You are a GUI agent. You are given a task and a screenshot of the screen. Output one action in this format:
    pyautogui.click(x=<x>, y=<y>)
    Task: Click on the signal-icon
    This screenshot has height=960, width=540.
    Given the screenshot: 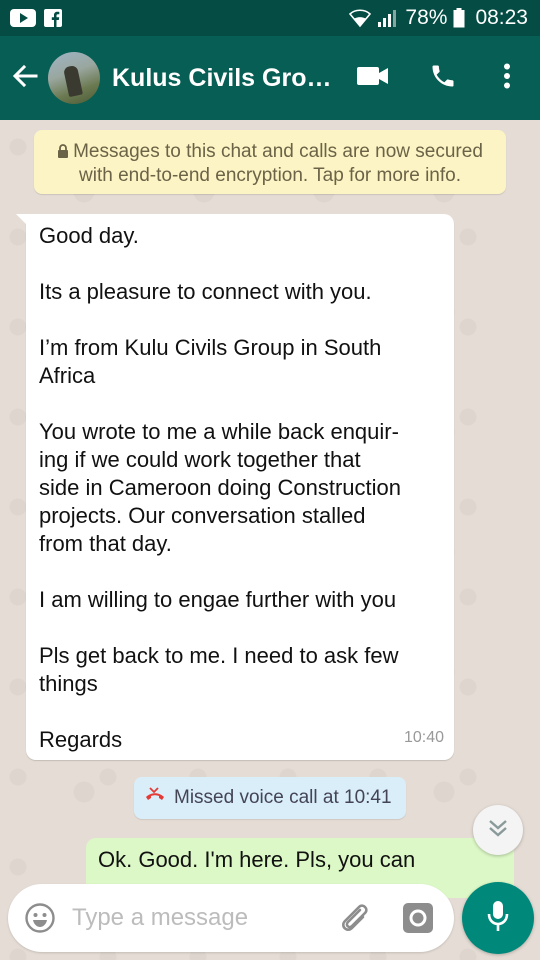 What is the action you would take?
    pyautogui.click(x=388, y=18)
    